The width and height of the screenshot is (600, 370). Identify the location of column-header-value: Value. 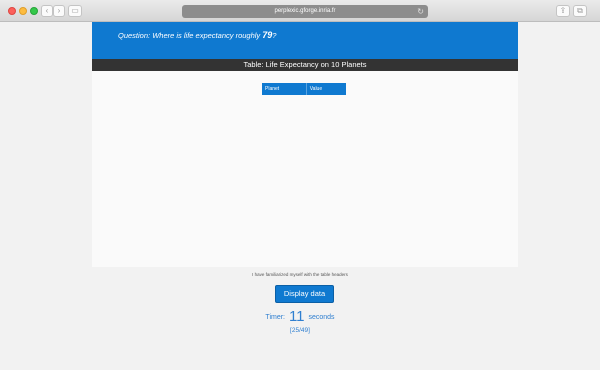
(316, 89).